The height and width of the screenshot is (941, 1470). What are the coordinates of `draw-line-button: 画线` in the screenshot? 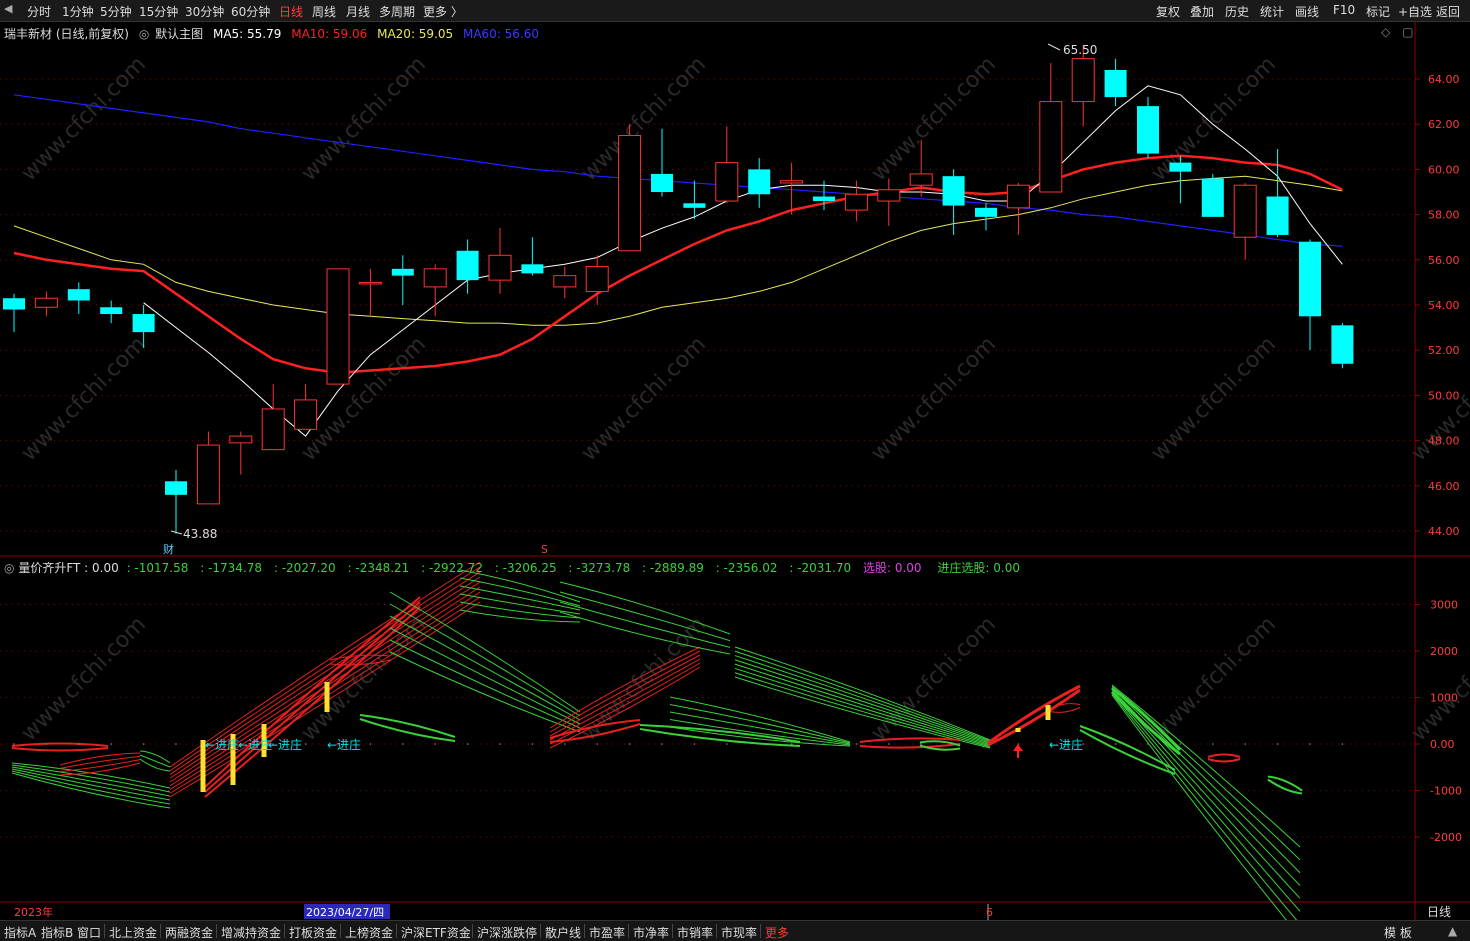 It's located at (1307, 11).